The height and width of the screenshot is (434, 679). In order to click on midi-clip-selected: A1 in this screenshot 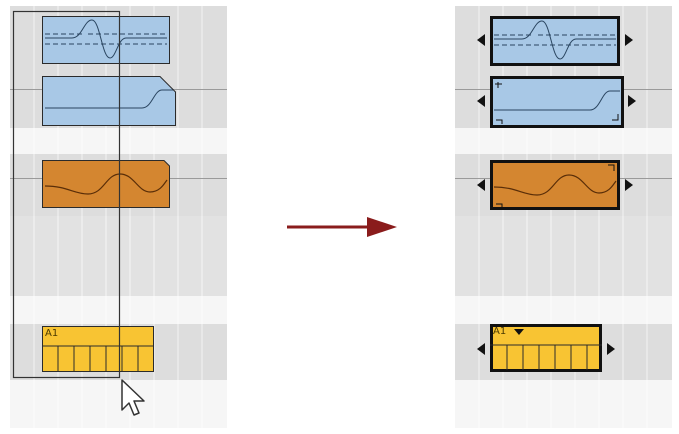, I will do `click(546, 348)`.